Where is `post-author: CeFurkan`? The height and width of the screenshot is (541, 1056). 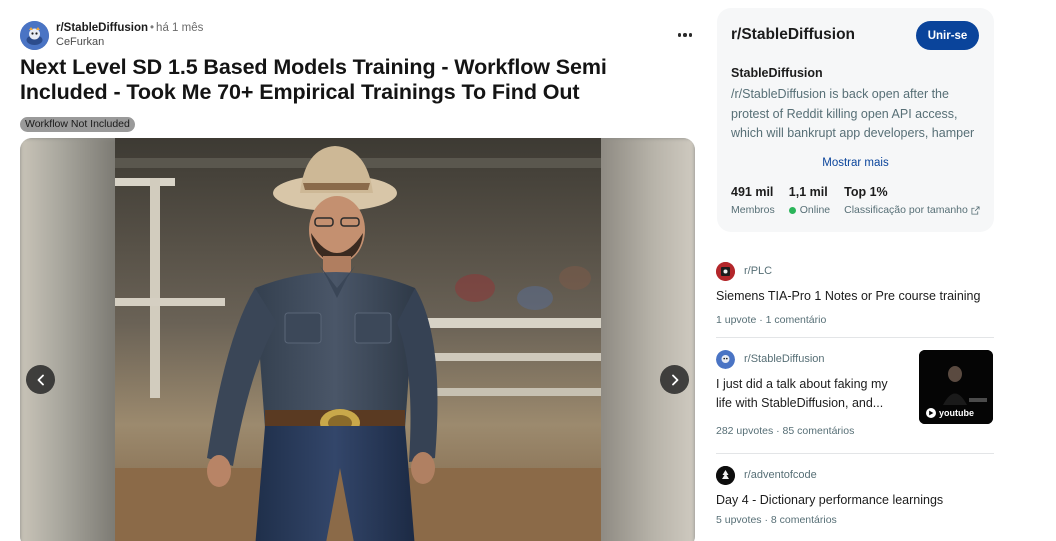 post-author: CeFurkan is located at coordinates (129, 42).